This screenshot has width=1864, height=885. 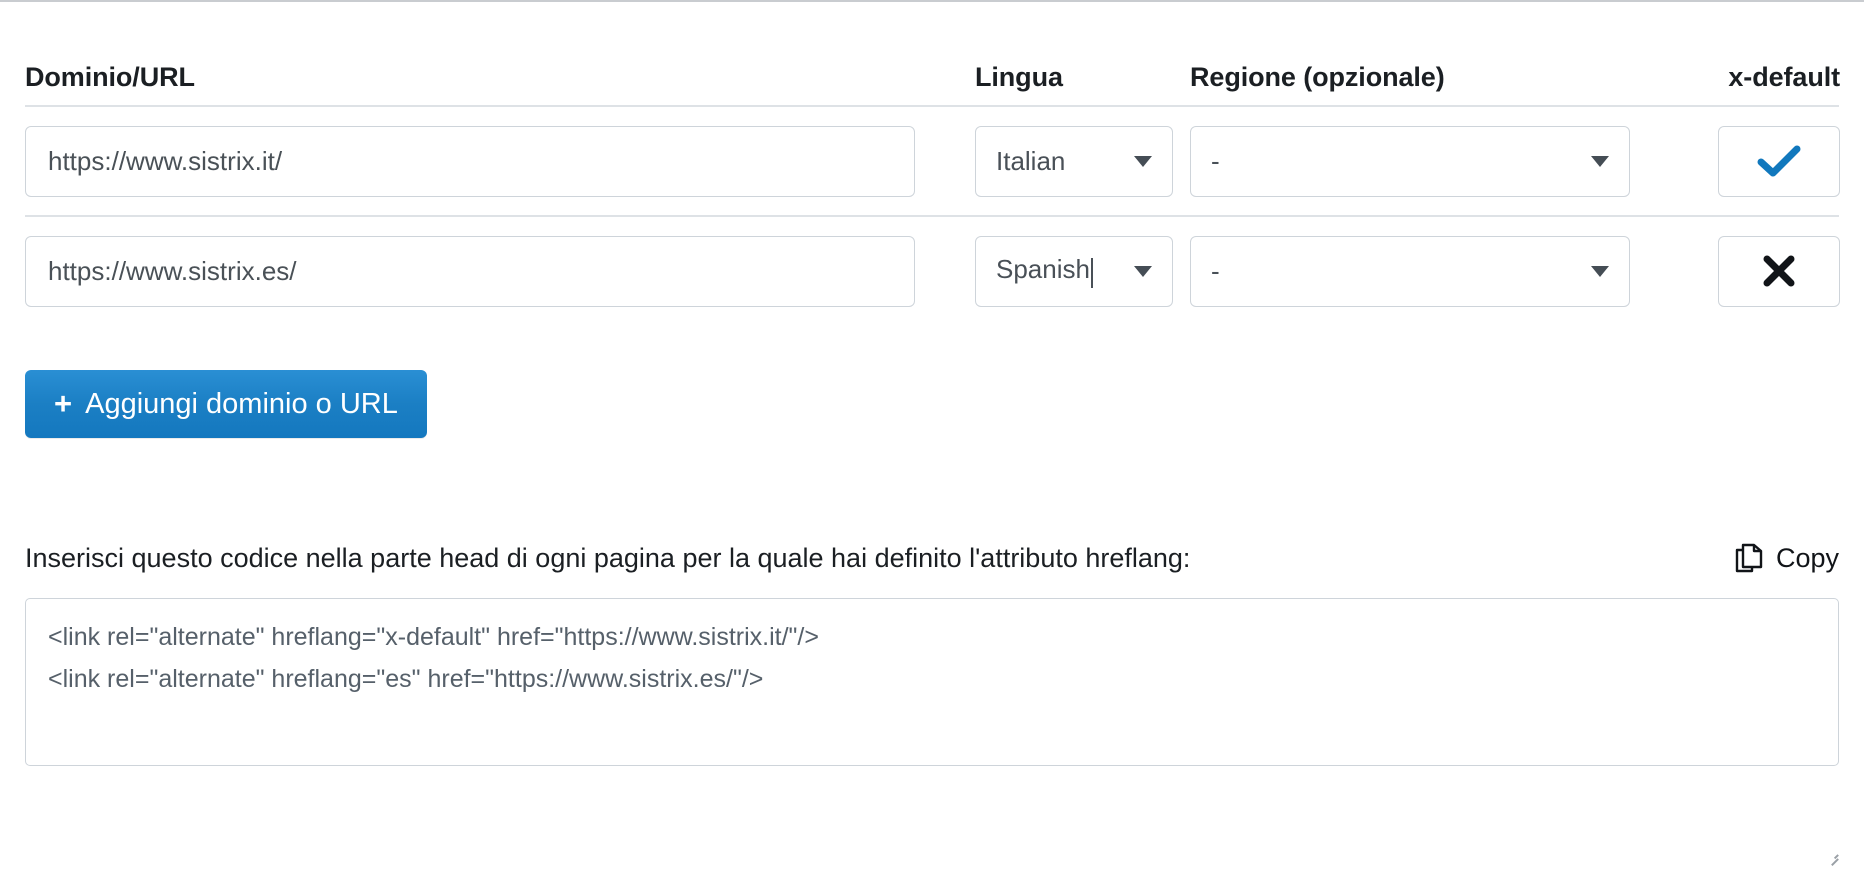 I want to click on language-select: Spanish, so click(x=1074, y=271).